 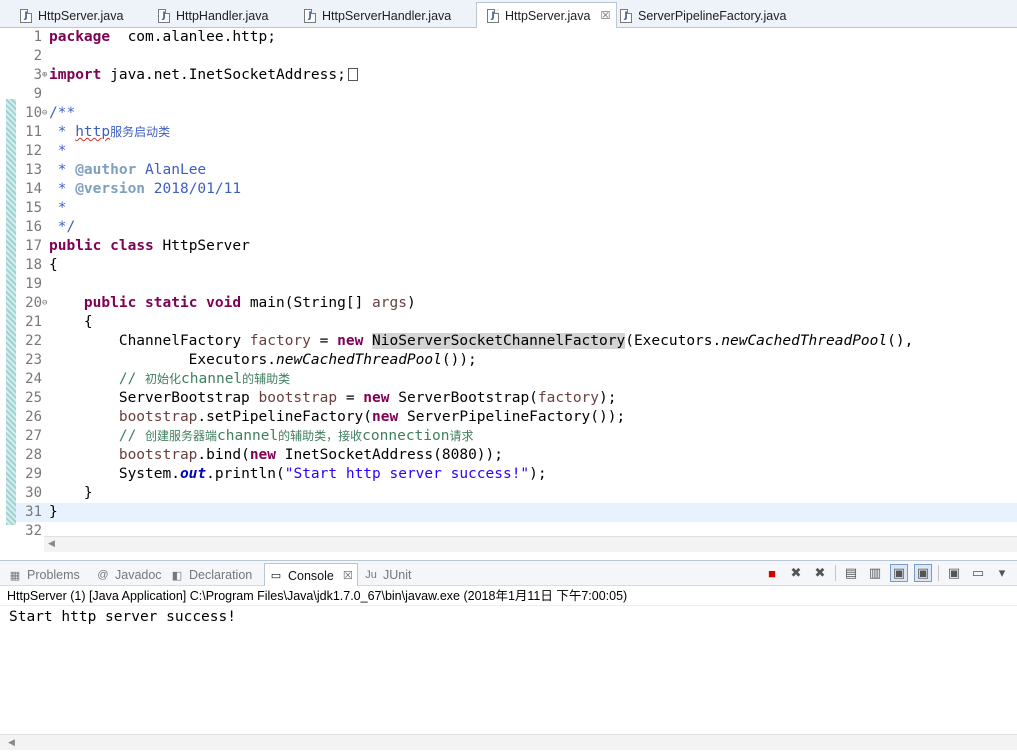 What do you see at coordinates (978, 573) in the screenshot?
I see `display-console-icon: ▭` at bounding box center [978, 573].